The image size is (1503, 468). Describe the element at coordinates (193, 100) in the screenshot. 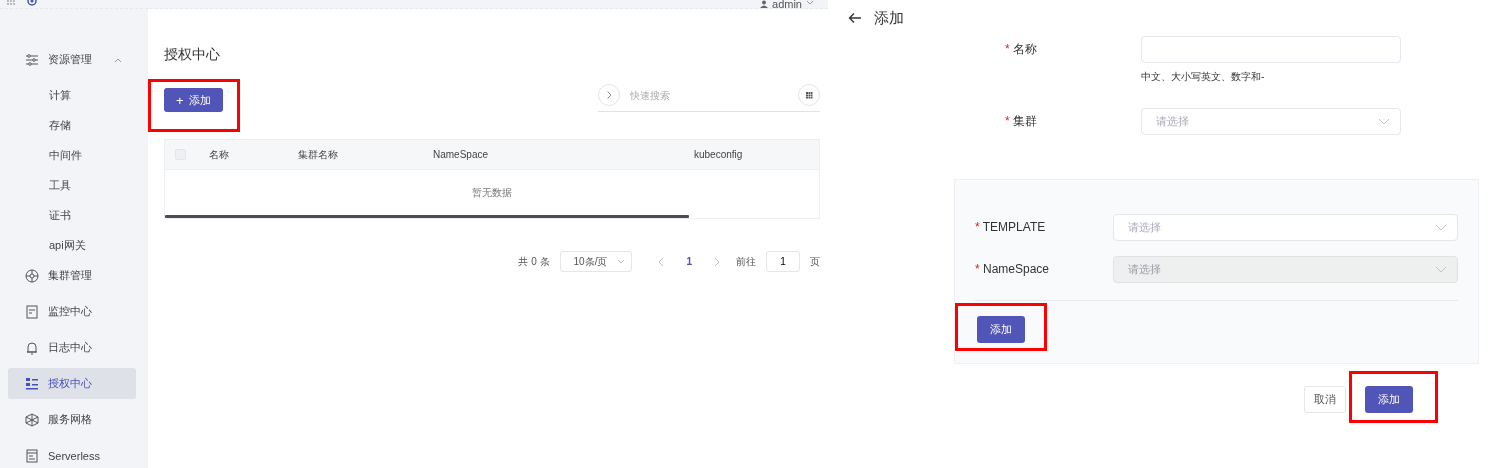

I see `add-button: + 添加` at that location.